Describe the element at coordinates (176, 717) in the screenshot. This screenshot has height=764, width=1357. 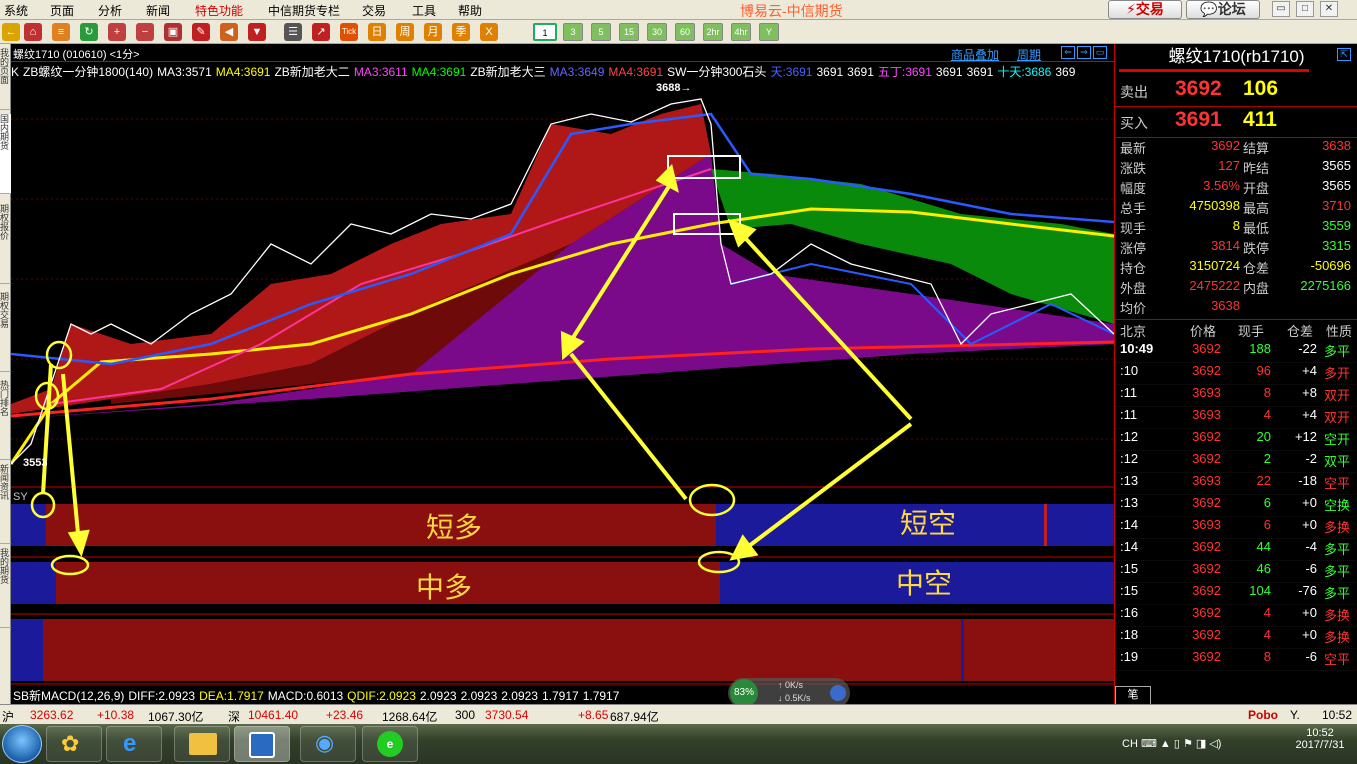
I see `sh-index-amount: 1067.30亿` at that location.